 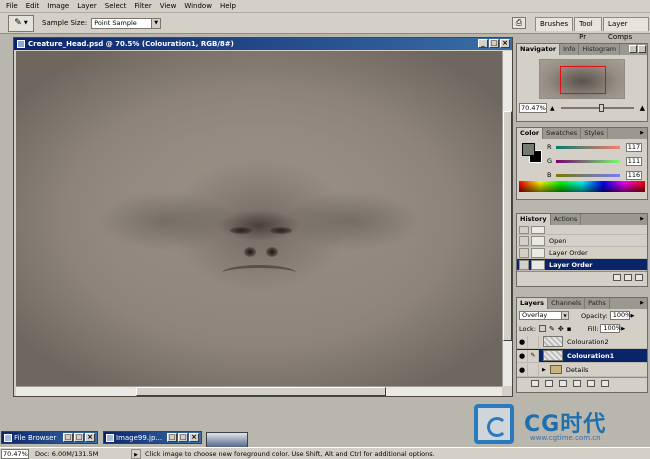 I want to click on sample-size-select: Point Sample ▼, so click(x=126, y=23).